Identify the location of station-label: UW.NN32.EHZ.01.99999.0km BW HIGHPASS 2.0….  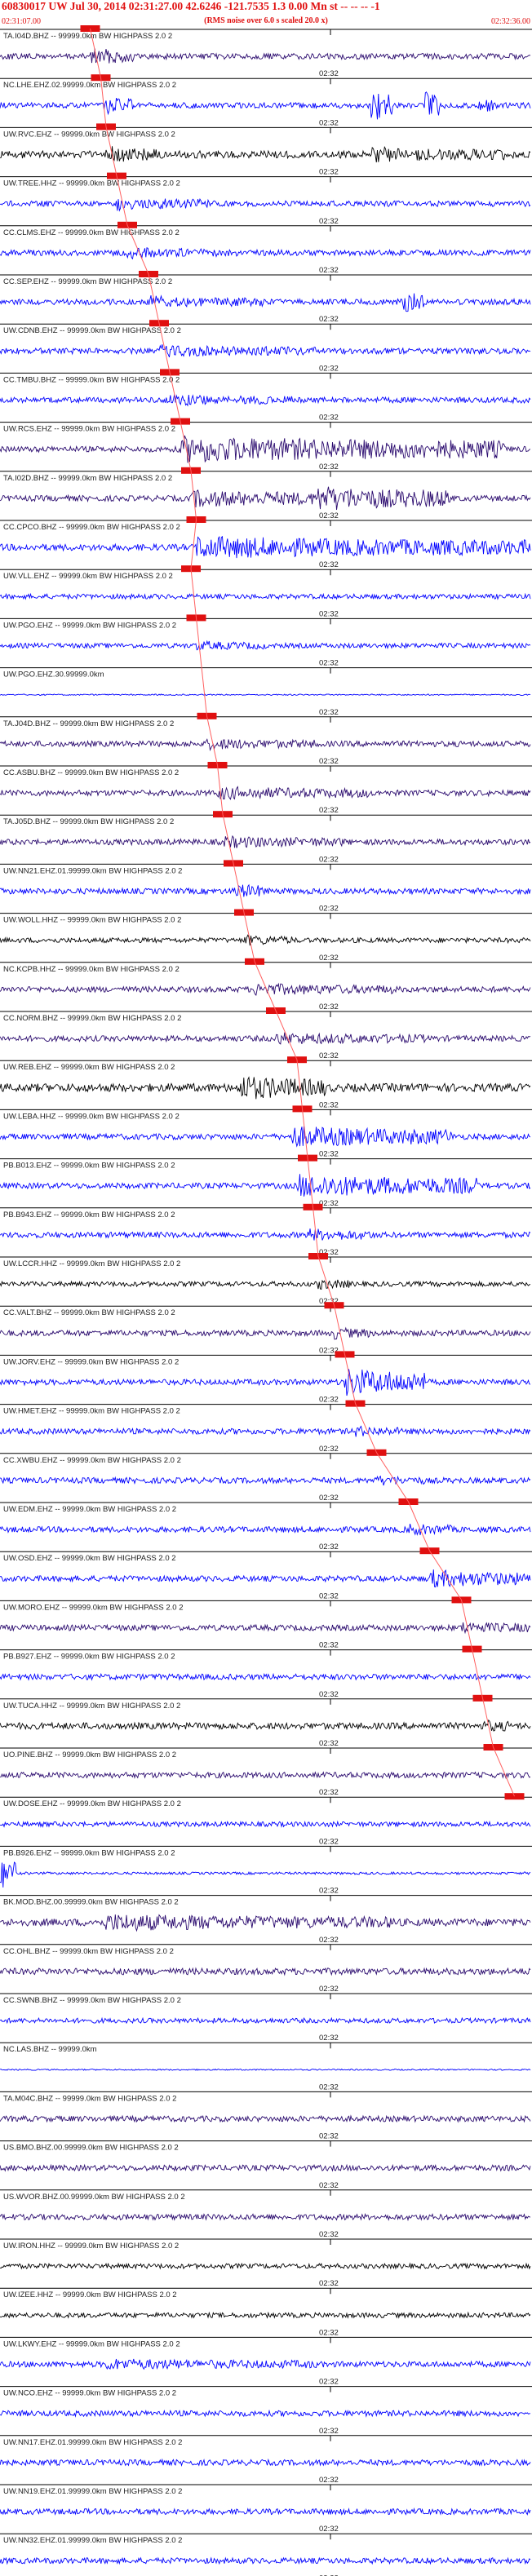
(92, 2540).